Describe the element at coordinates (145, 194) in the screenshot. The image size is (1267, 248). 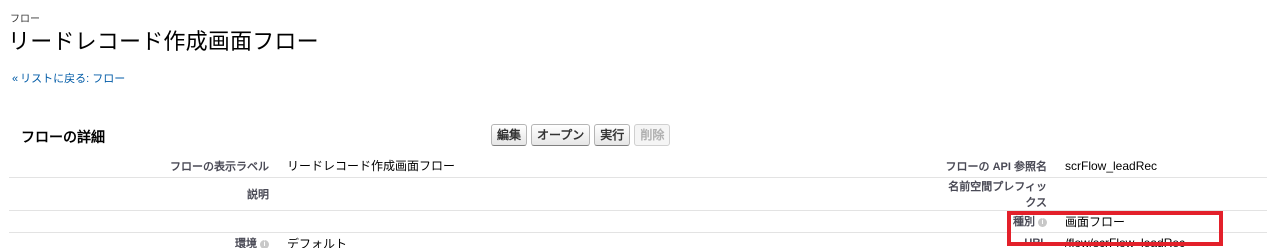
I see `description-label: 説明` at that location.